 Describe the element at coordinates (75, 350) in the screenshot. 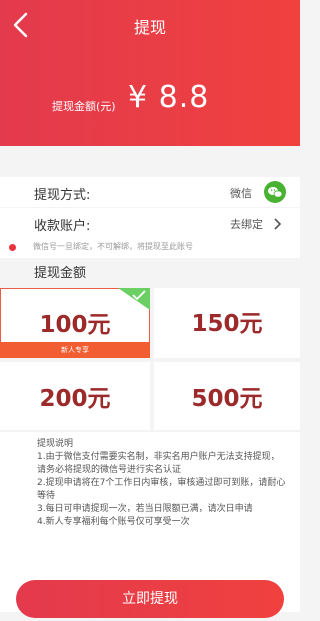

I see `new-user-tag: 新人专享` at that location.